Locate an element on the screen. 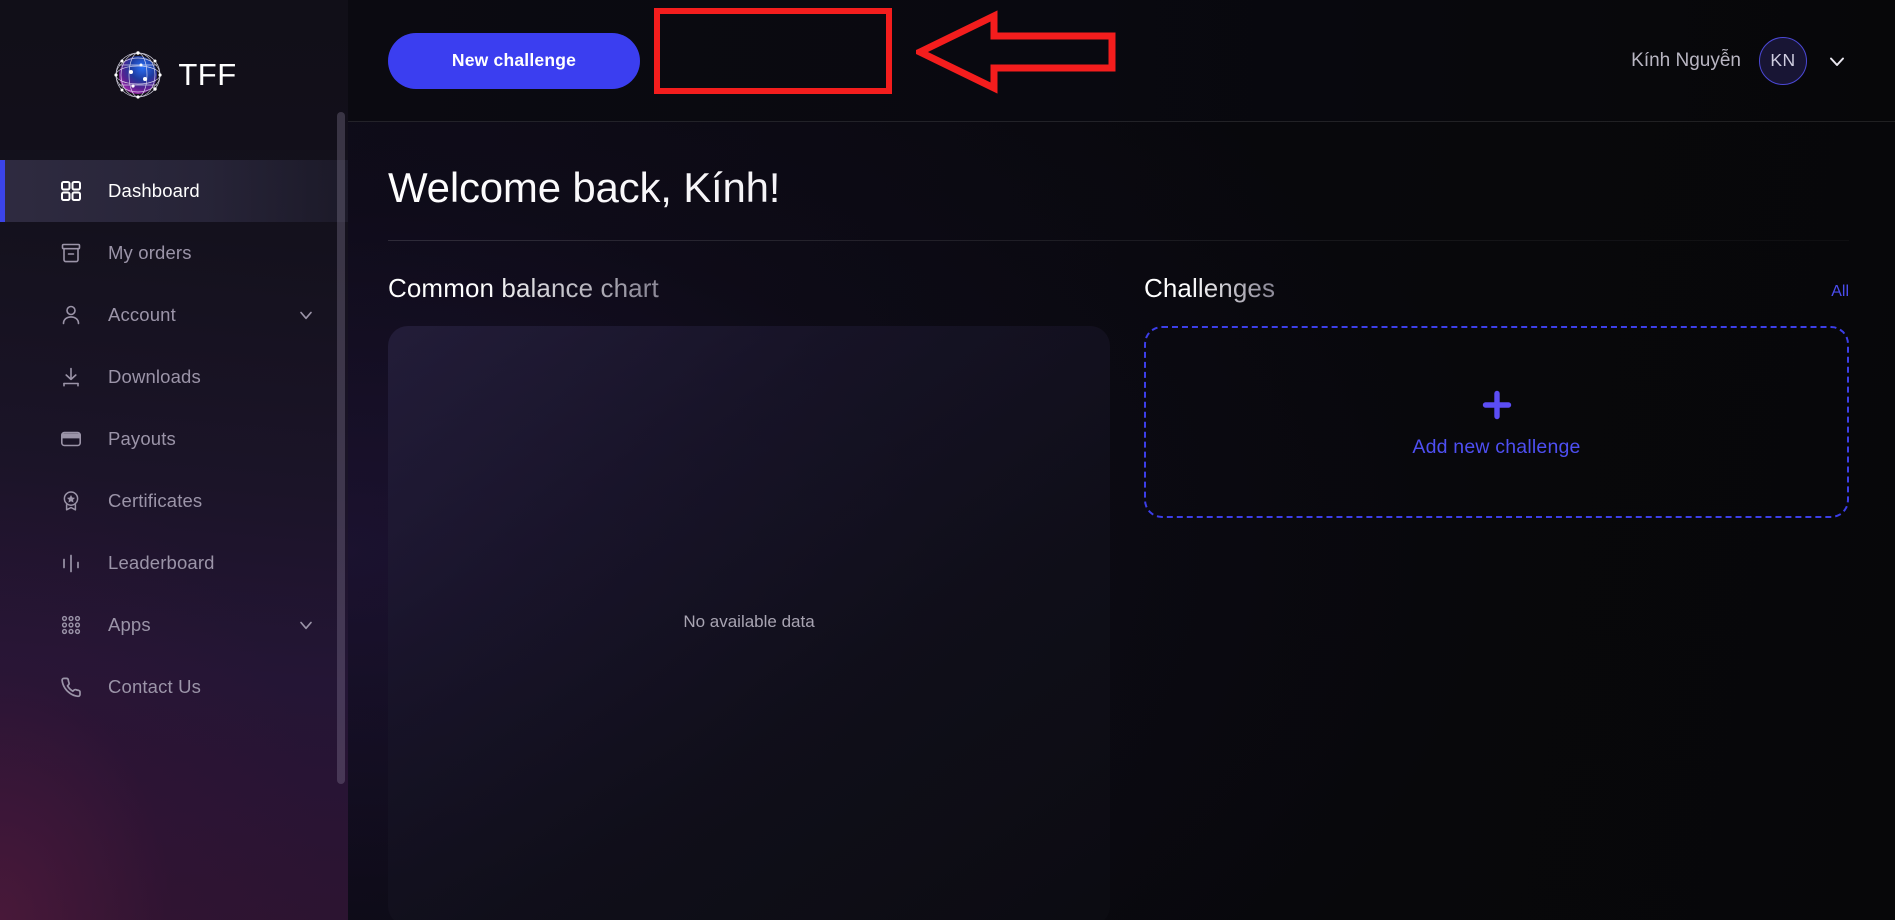 Image resolution: width=1895 pixels, height=920 pixels. sidebar-item-leaderboard: Leaderboard is located at coordinates (174, 563).